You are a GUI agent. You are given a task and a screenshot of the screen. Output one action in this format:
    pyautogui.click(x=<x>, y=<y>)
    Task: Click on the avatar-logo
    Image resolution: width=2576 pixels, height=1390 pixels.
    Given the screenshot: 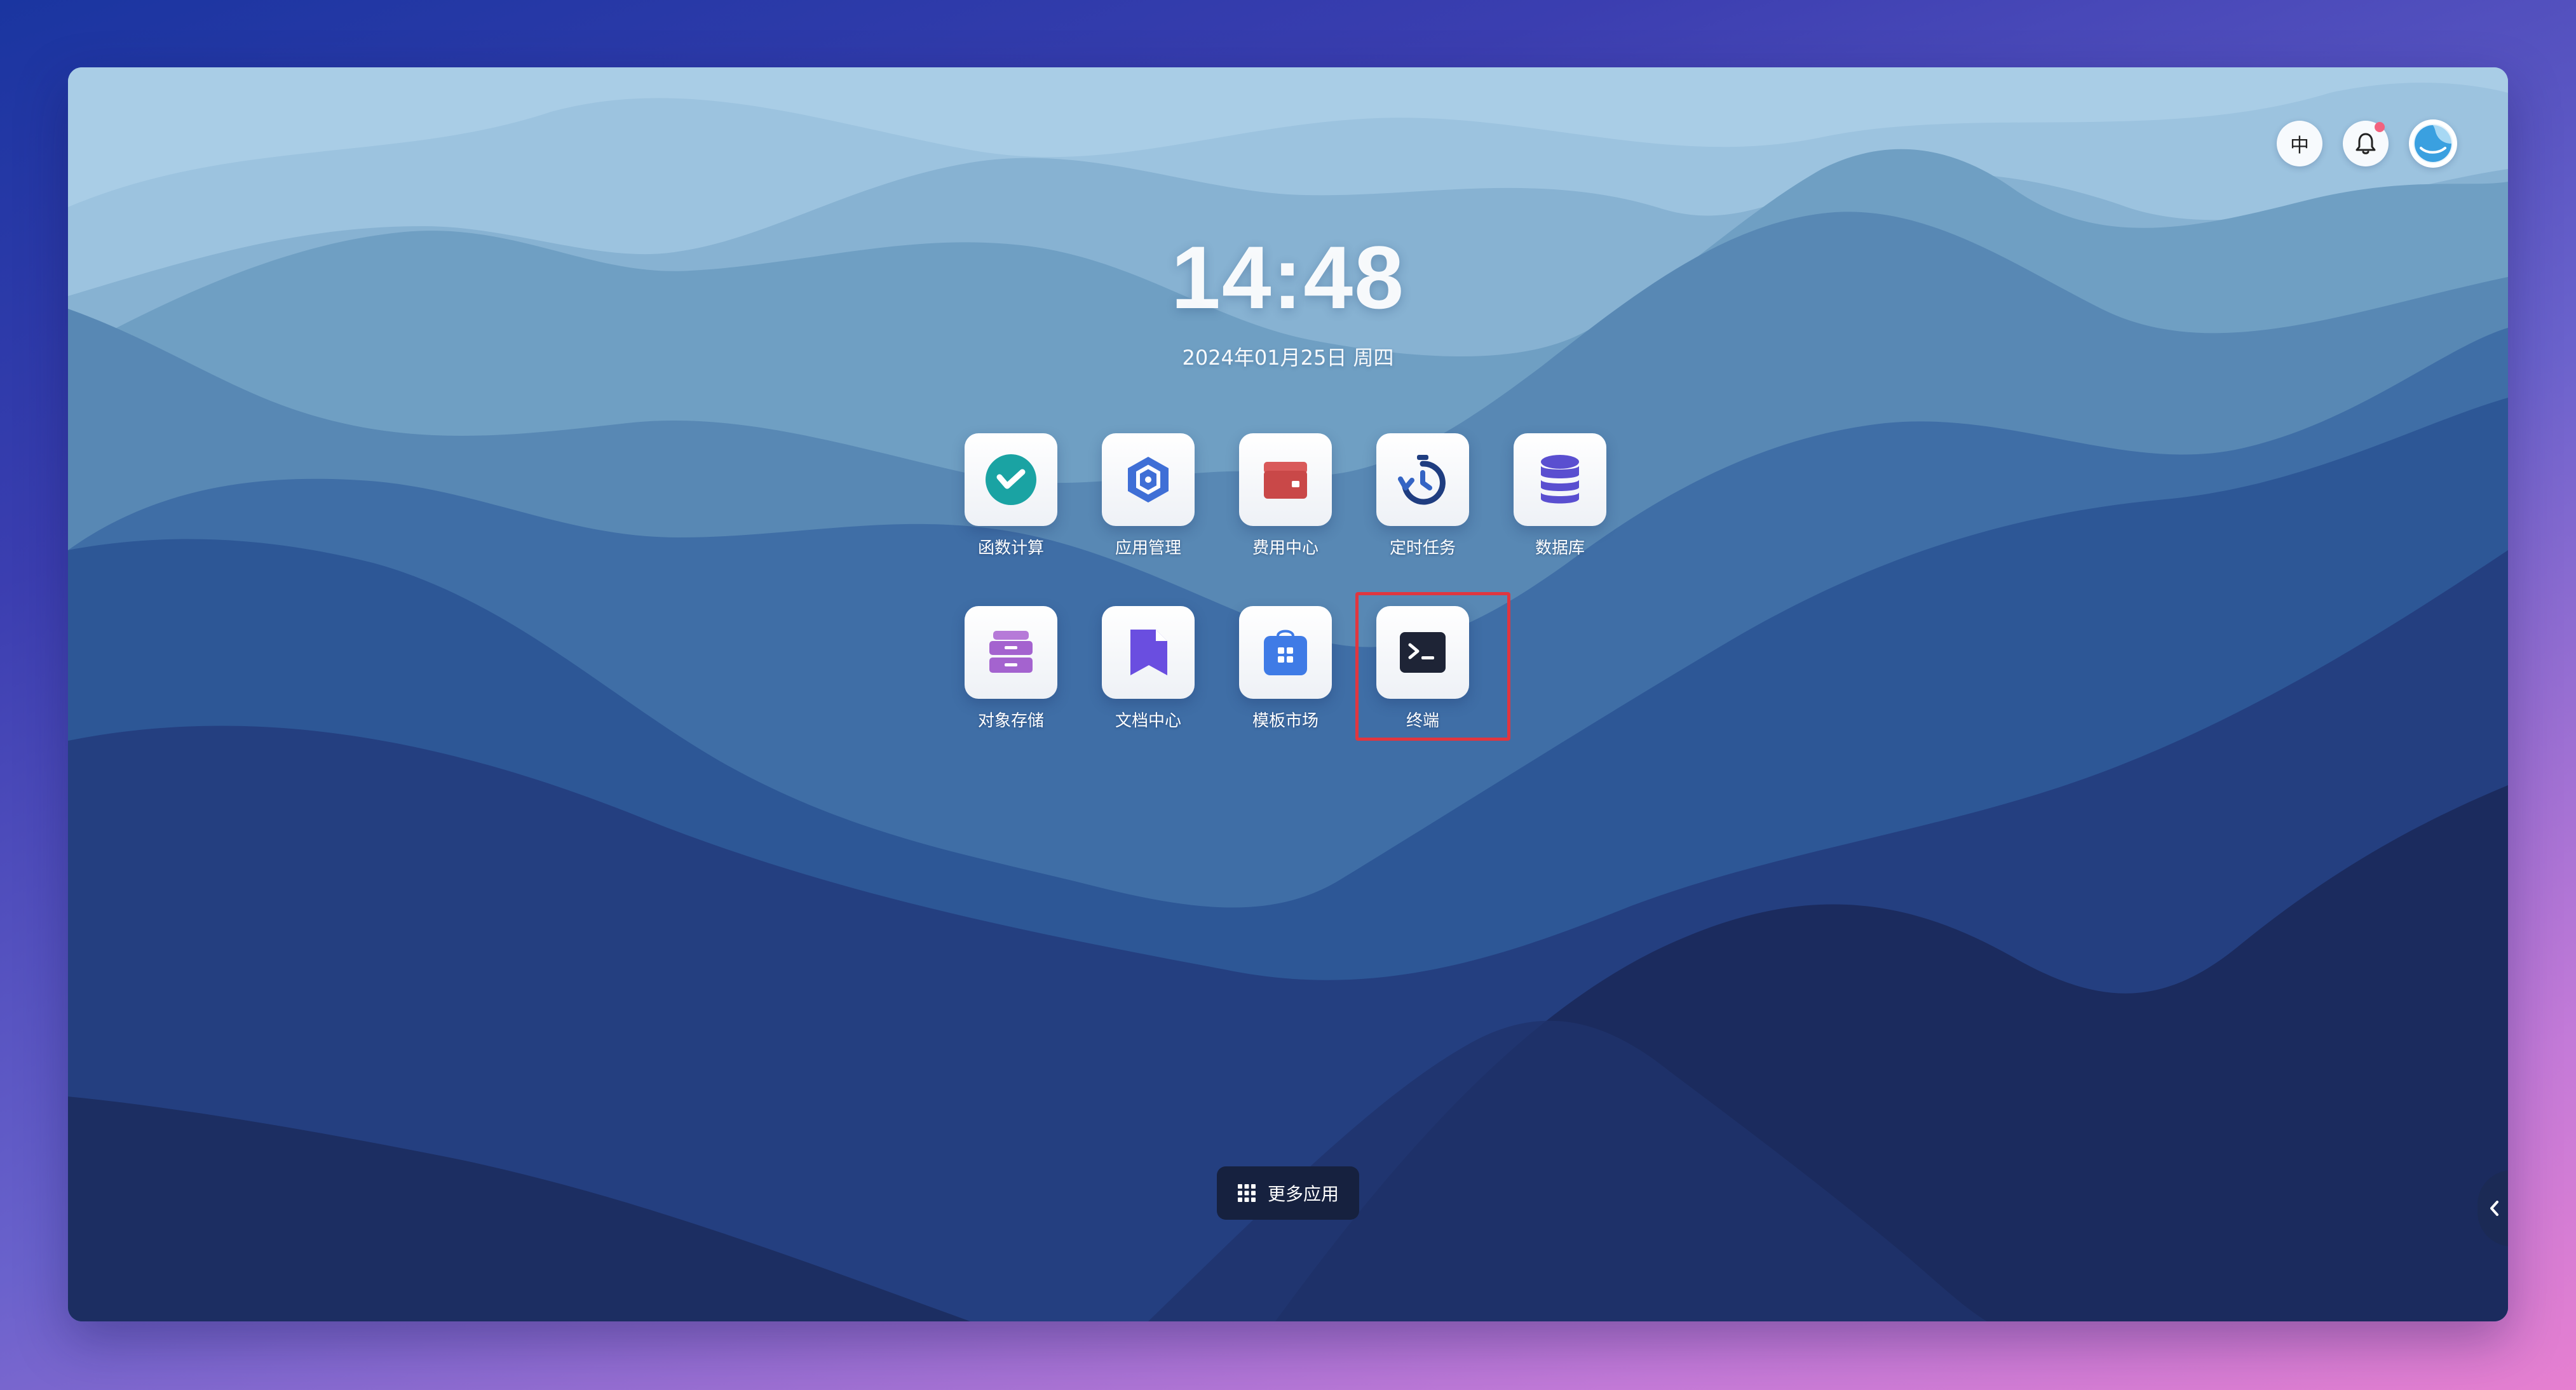 What is the action you would take?
    pyautogui.click(x=2433, y=144)
    